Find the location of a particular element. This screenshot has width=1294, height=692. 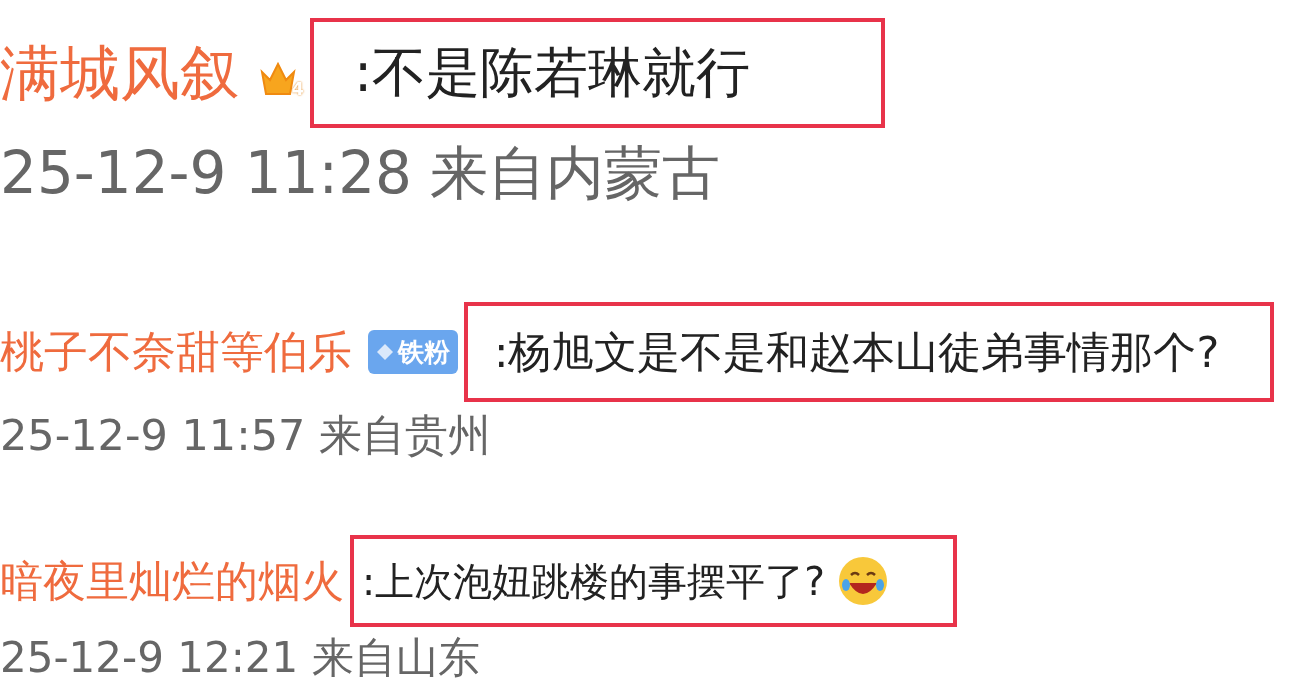

username: 满城风叙 is located at coordinates (120, 73).